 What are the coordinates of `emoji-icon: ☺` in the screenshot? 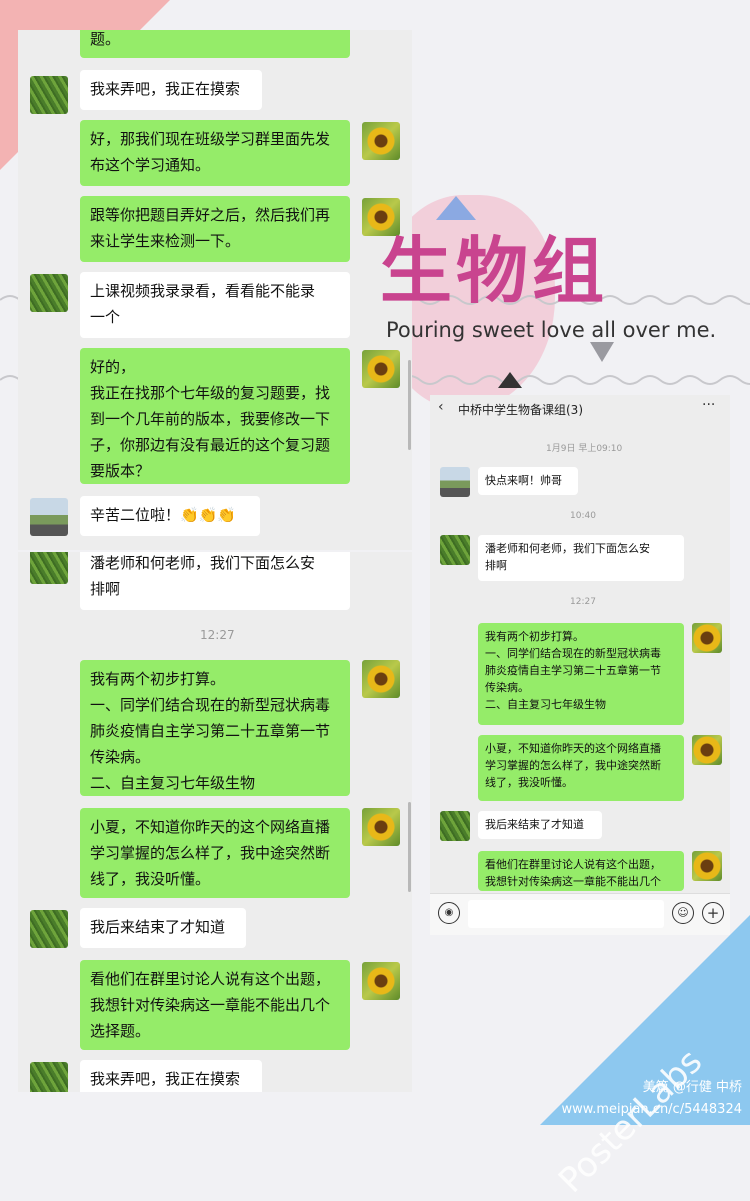 It's located at (683, 913).